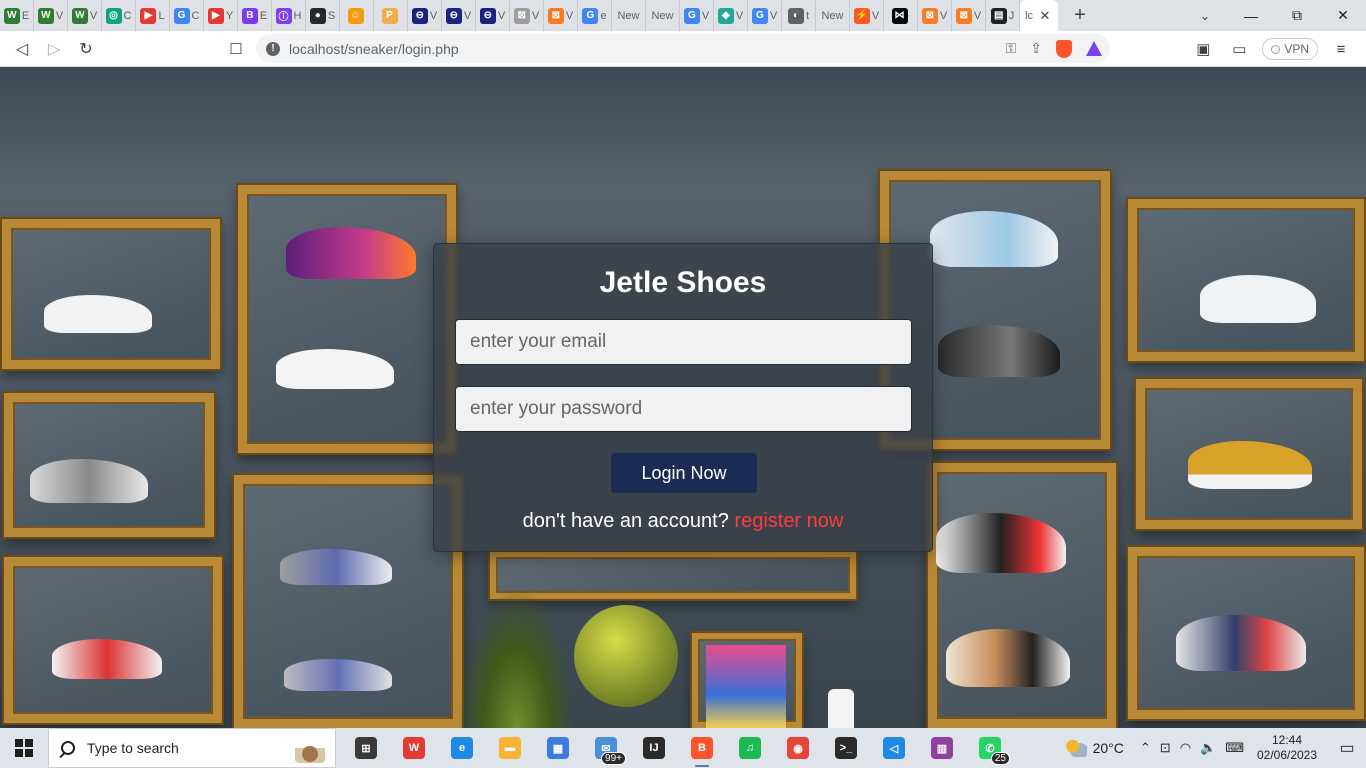 Image resolution: width=1366 pixels, height=768 pixels. I want to click on browser-tab: ◈ V, so click(731, 15).